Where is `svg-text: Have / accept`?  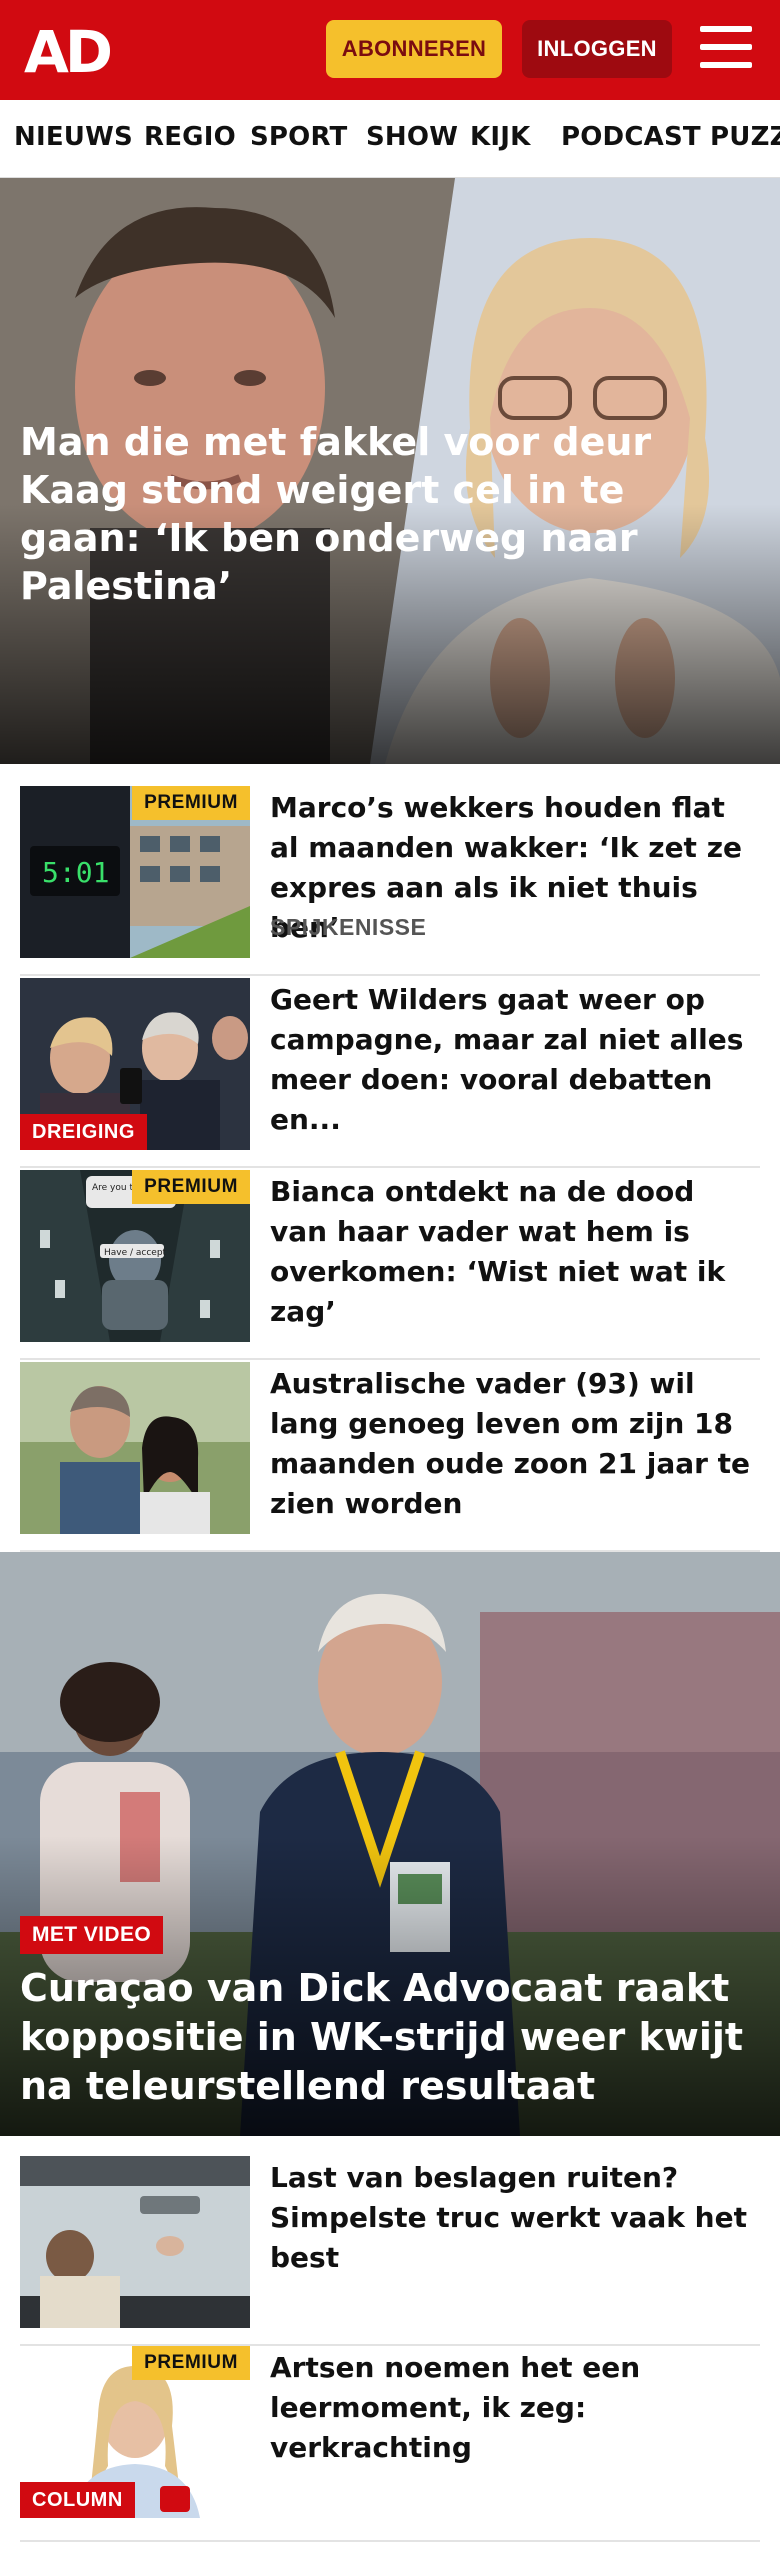
svg-text: Have / accept is located at coordinates (135, 1253).